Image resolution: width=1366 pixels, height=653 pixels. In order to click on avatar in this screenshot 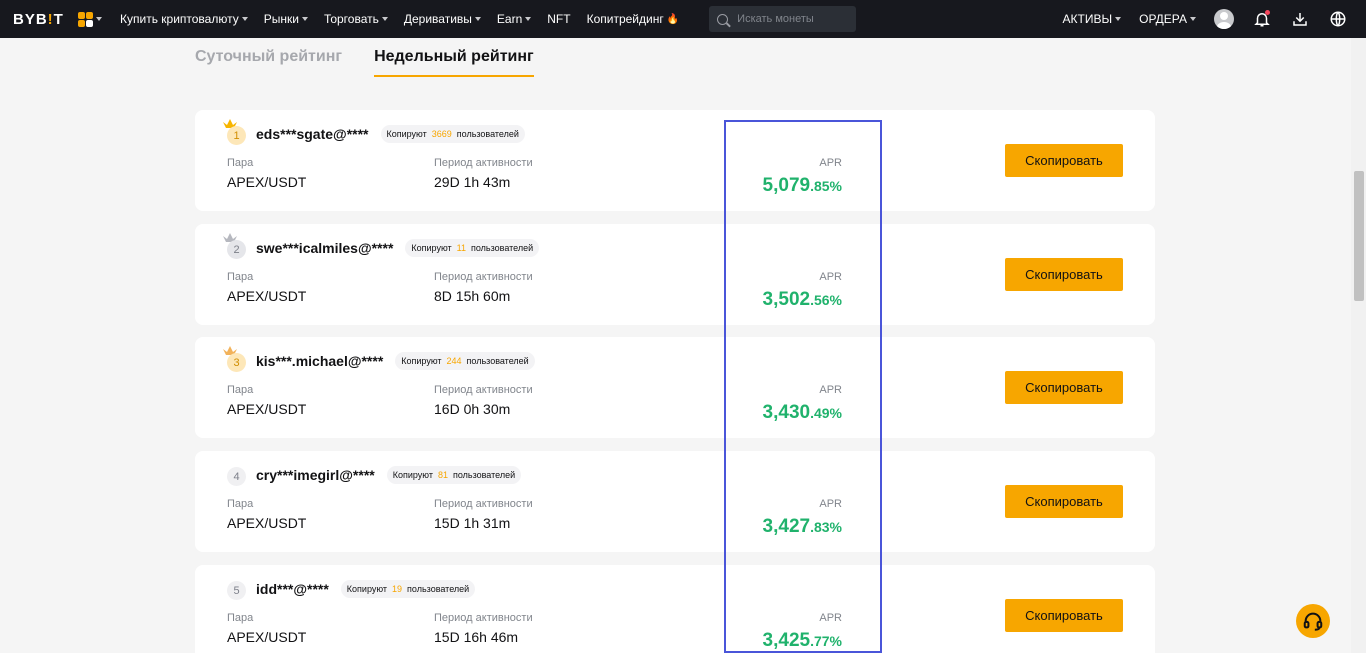, I will do `click(1224, 19)`.